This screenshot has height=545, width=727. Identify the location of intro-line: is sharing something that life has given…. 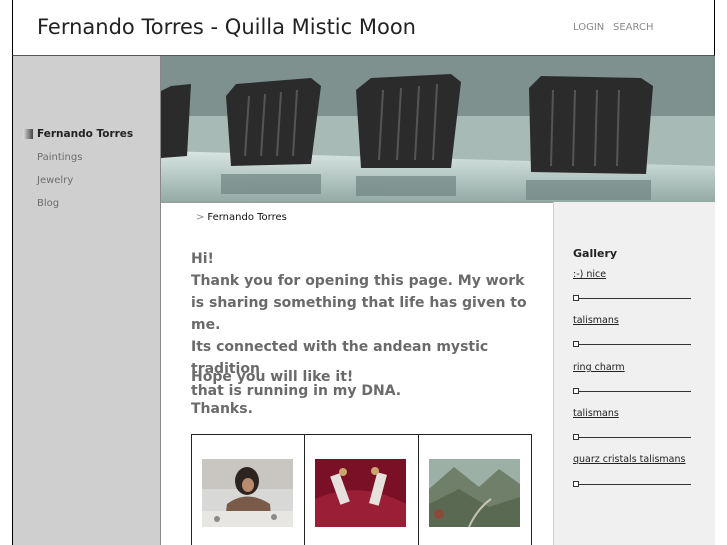
(359, 314).